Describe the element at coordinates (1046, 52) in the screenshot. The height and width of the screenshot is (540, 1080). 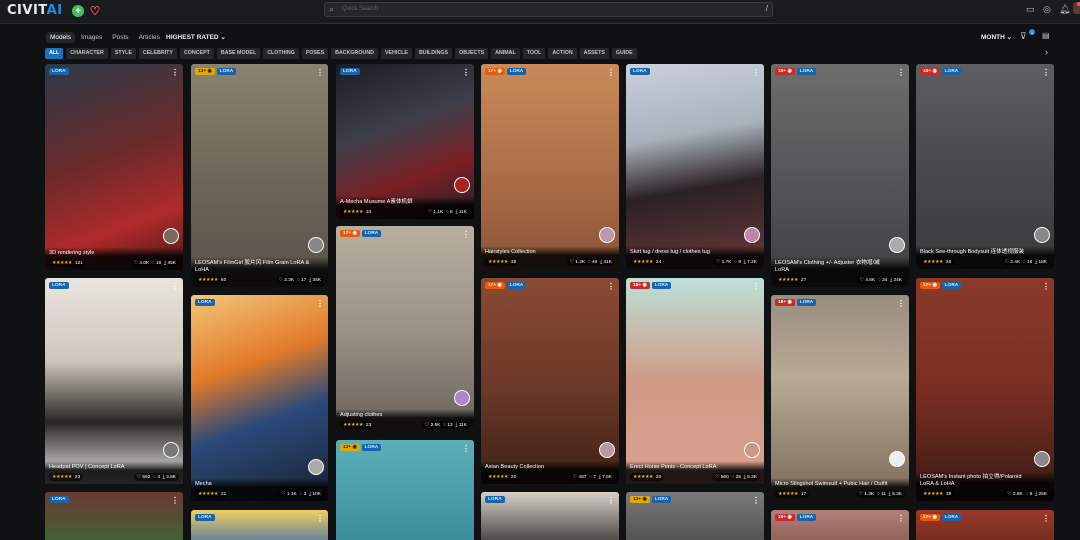
I see `chevron-right-icon: ›` at that location.